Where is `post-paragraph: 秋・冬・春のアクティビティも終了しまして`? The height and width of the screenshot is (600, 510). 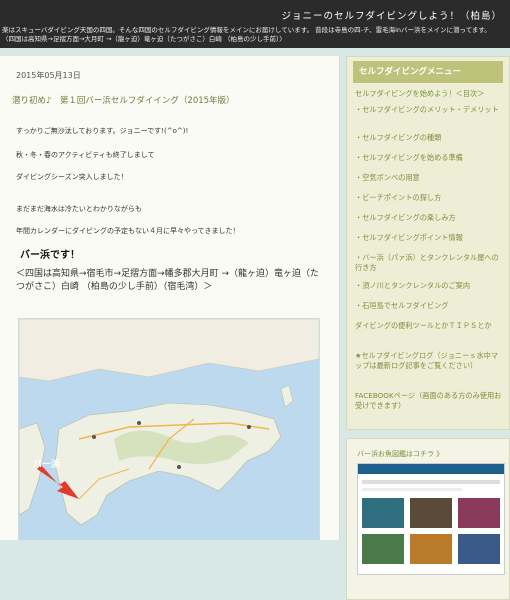
post-paragraph: 秋・冬・春のアクティビティも終了しまして is located at coordinates (85, 155).